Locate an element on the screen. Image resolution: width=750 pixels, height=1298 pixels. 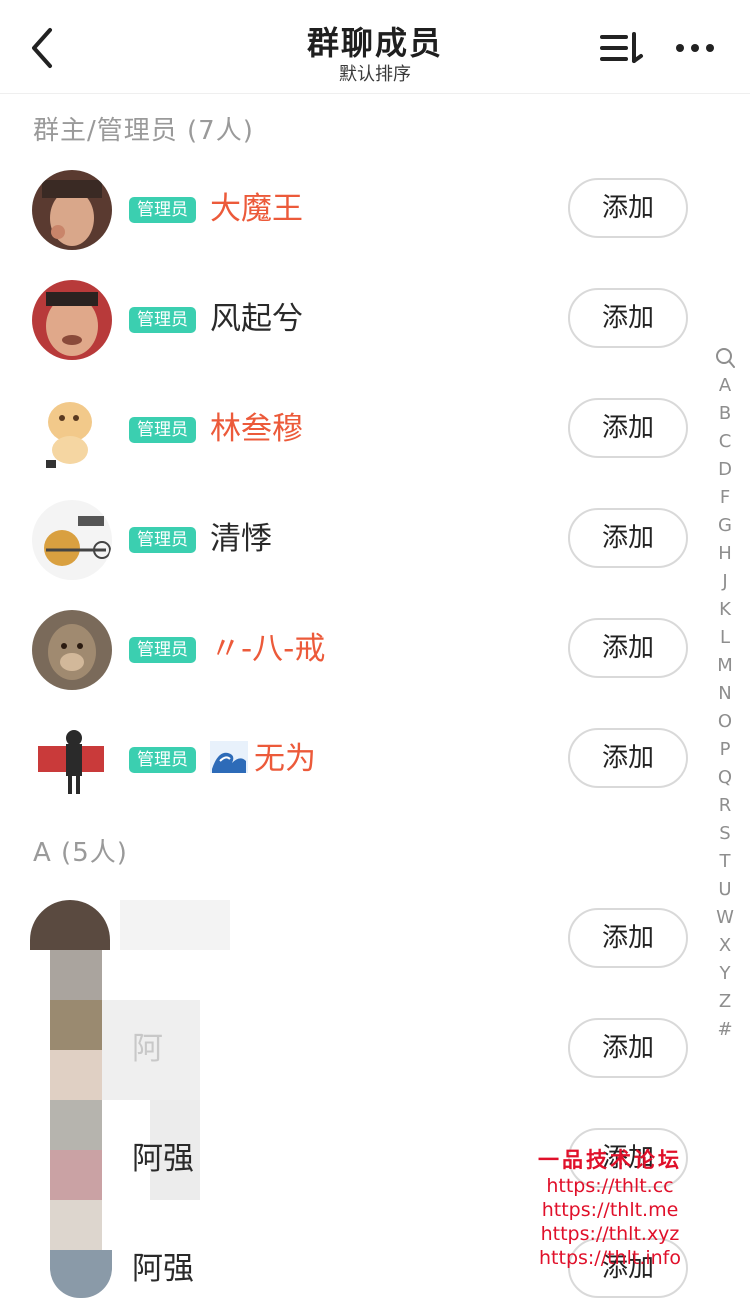
index-letter: C is located at coordinates (725, 442).